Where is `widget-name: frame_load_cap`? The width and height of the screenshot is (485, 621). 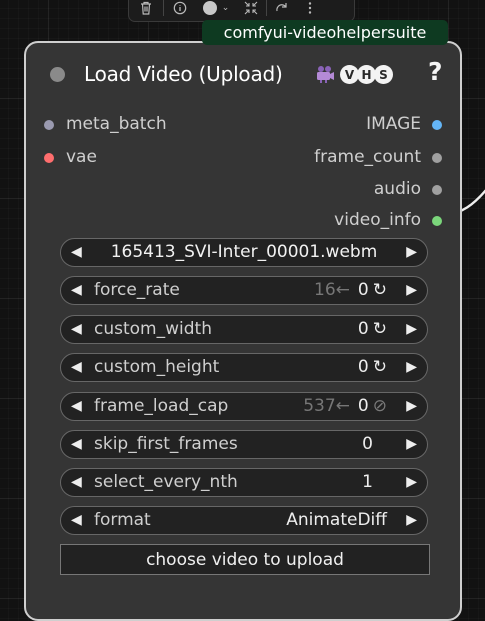
widget-name: frame_load_cap is located at coordinates (161, 406).